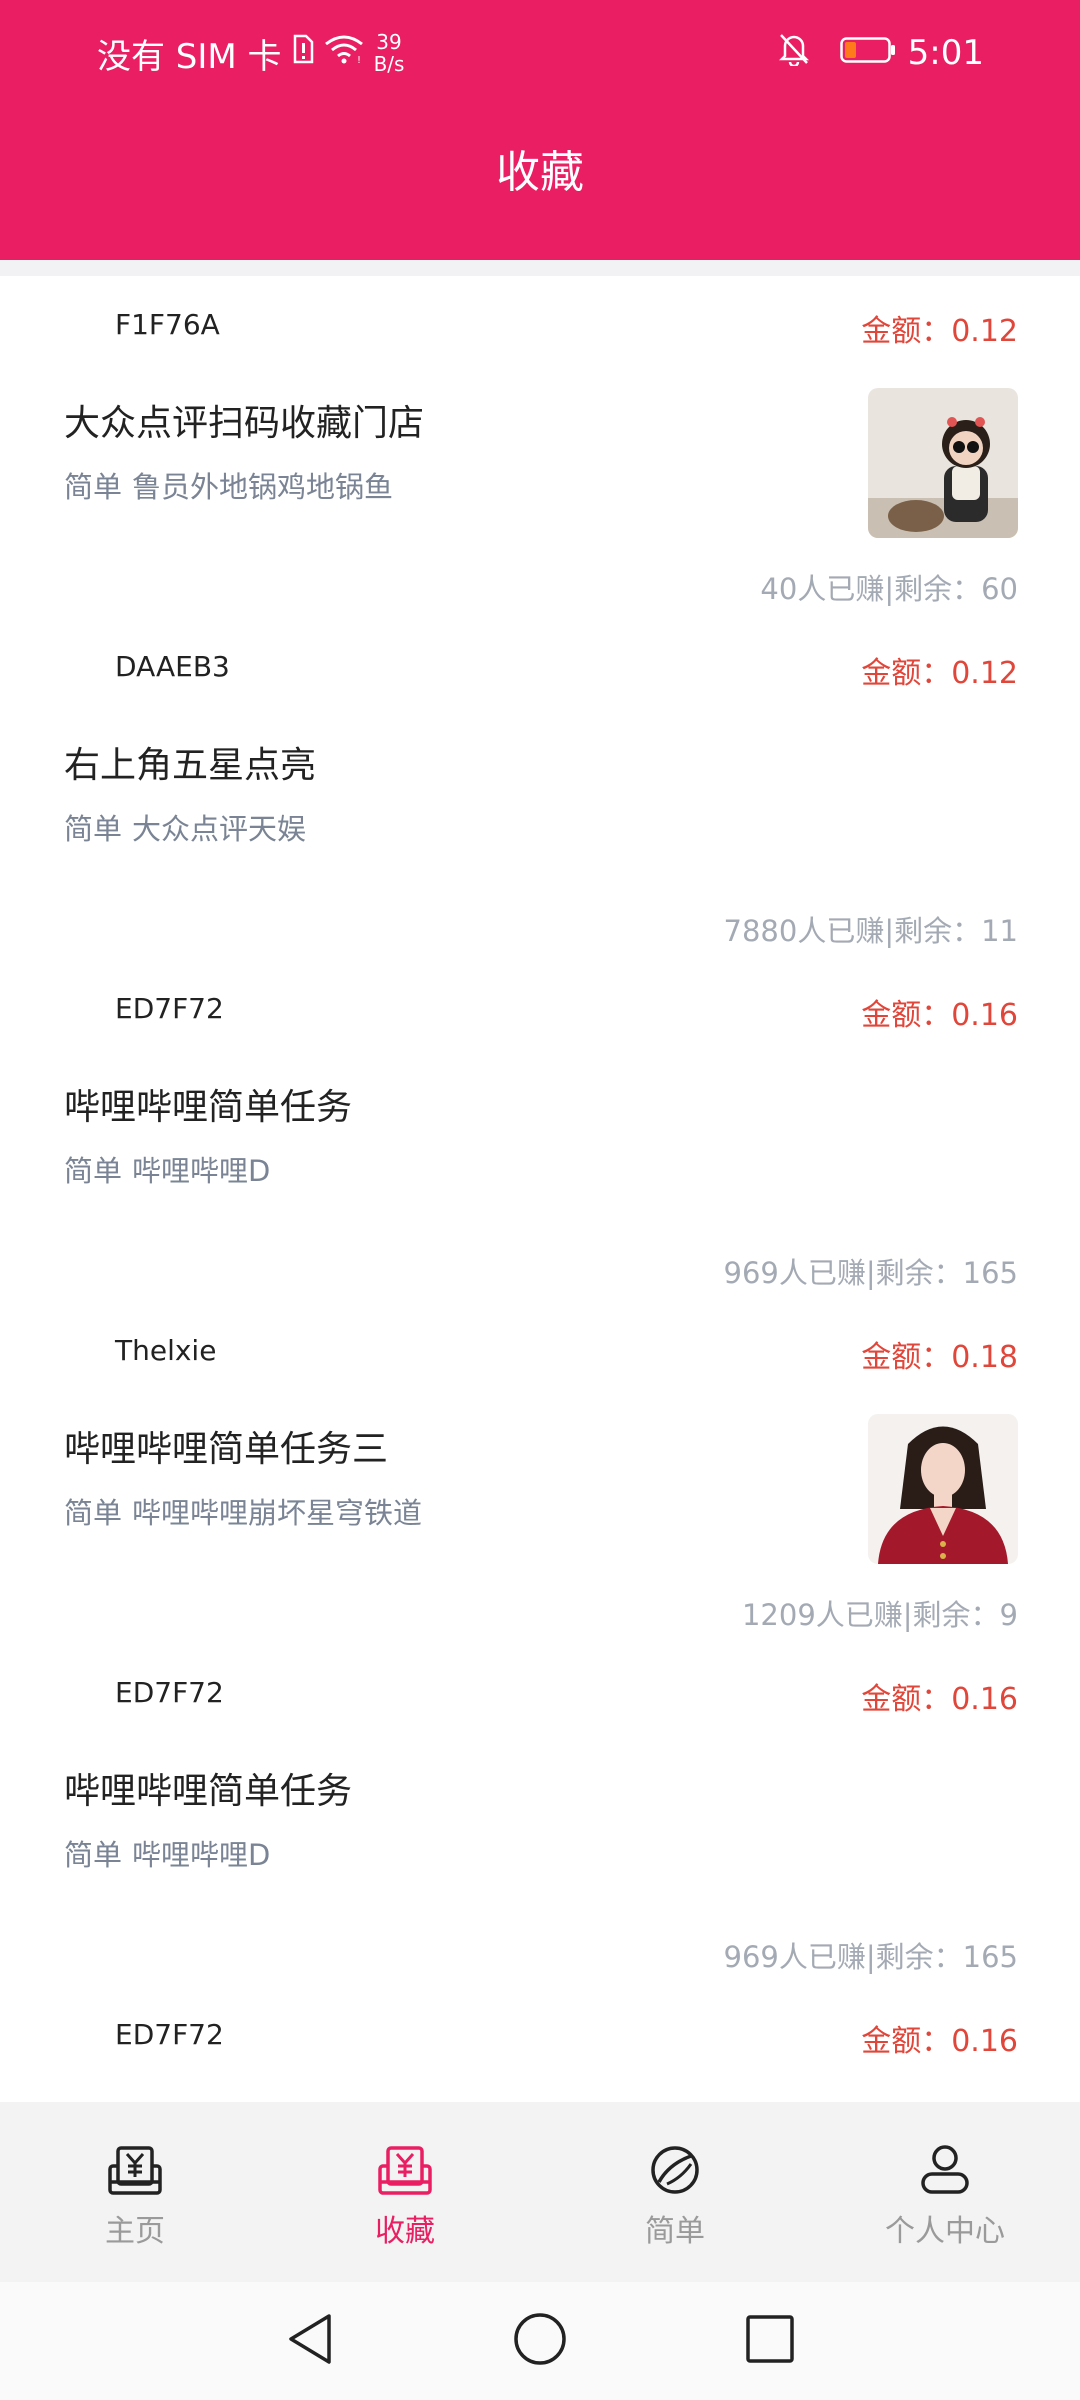 The image size is (1080, 2400). I want to click on list-top-divider, so click(540, 268).